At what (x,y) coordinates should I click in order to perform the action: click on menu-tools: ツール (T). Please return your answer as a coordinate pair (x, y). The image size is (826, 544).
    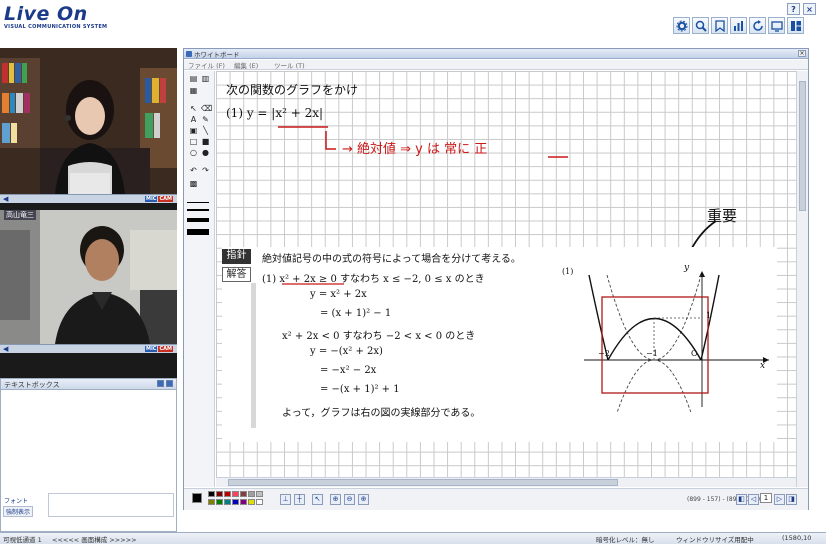
    Looking at the image, I should click on (289, 65).